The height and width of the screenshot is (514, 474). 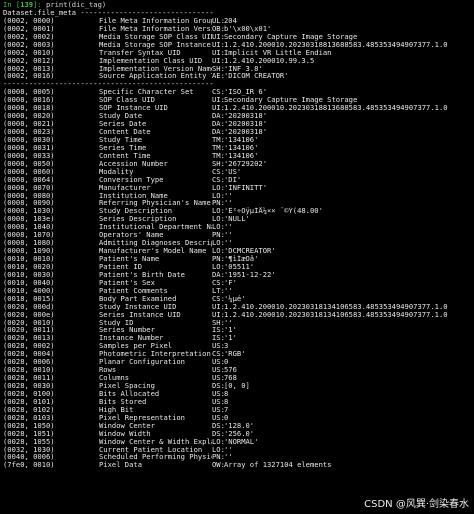 What do you see at coordinates (29, 465) in the screenshot?
I see `element-tag: (7fe0, 0010)` at bounding box center [29, 465].